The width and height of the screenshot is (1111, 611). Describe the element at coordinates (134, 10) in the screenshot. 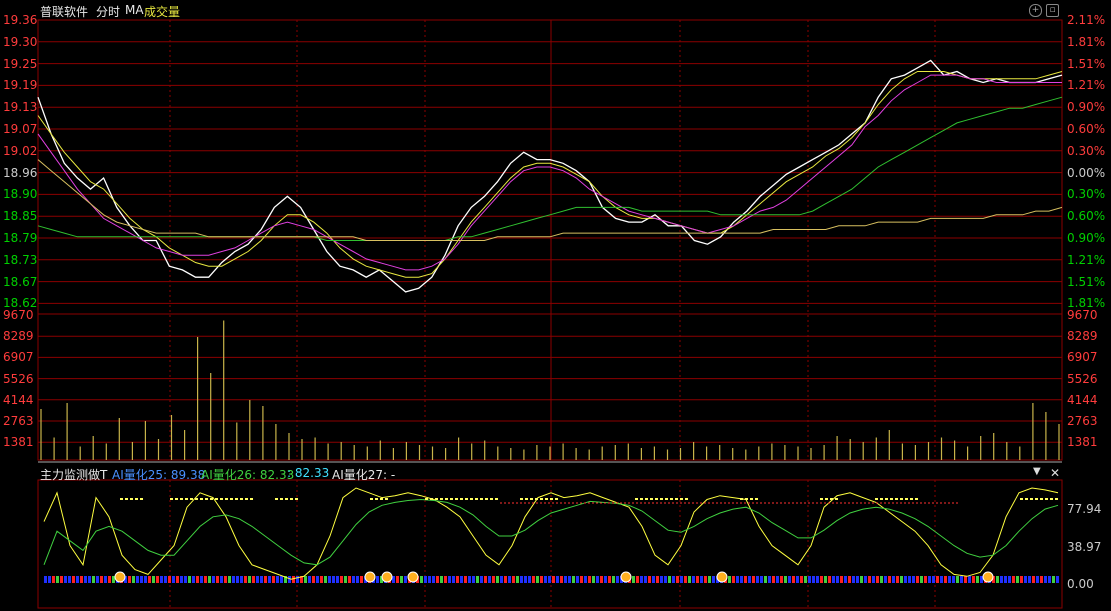

I see `ma-label: MA` at that location.